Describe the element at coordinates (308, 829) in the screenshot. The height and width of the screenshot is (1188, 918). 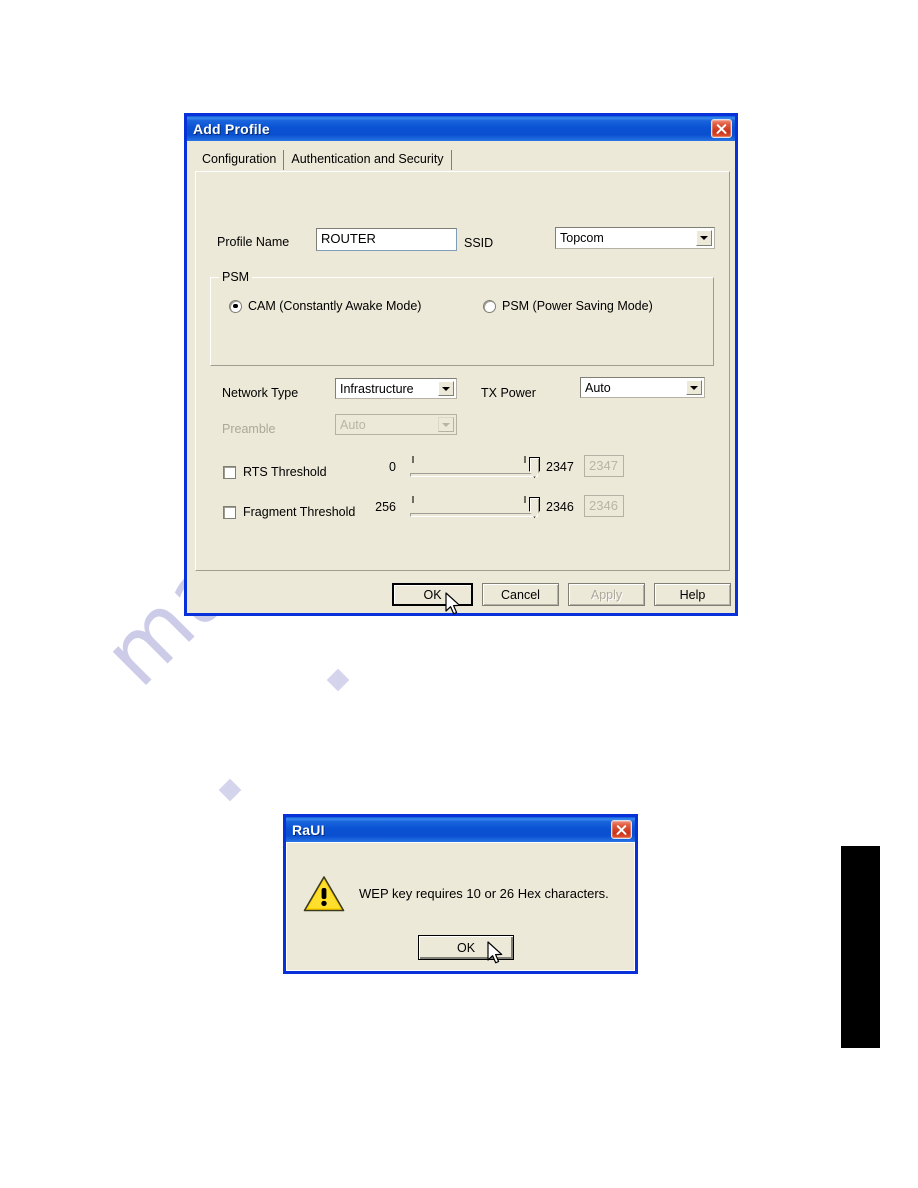
I see `raui-title: RaUI` at that location.